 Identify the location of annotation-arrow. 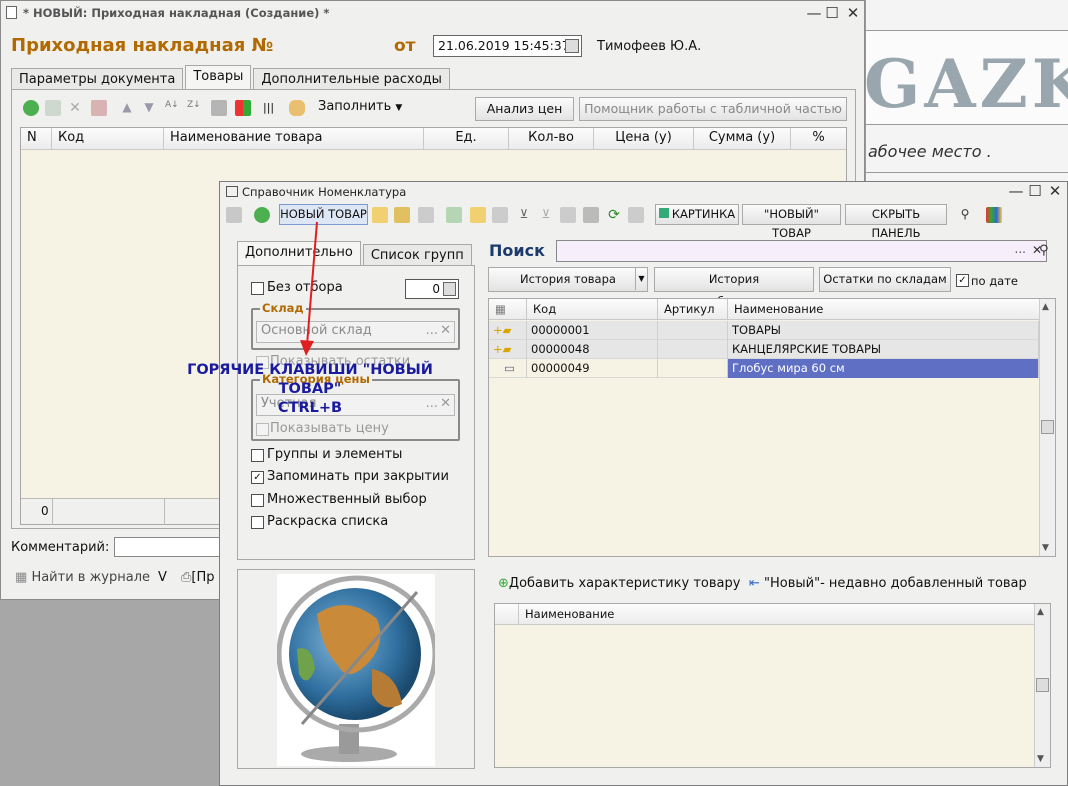
(309, 288).